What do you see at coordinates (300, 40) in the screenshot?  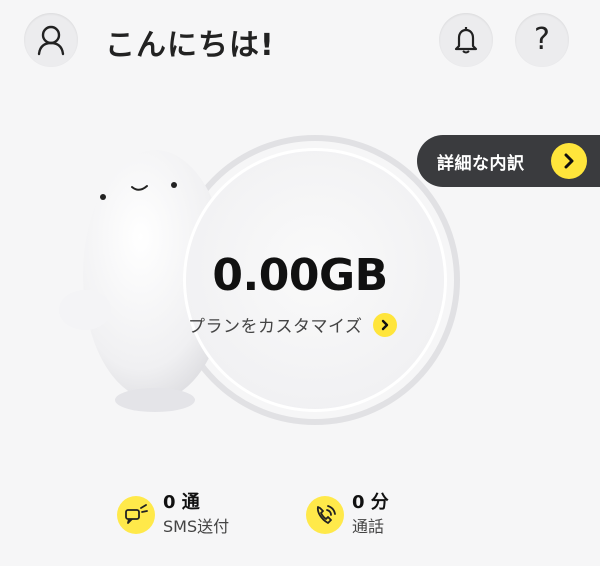 I see `header: こんにちは! ?` at bounding box center [300, 40].